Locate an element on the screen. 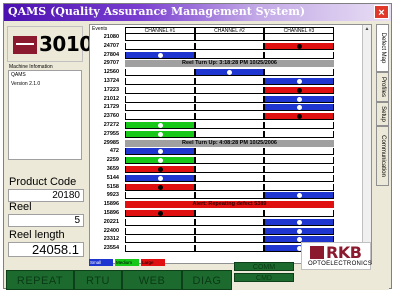  legend-medium: Medium is located at coordinates (127, 262).